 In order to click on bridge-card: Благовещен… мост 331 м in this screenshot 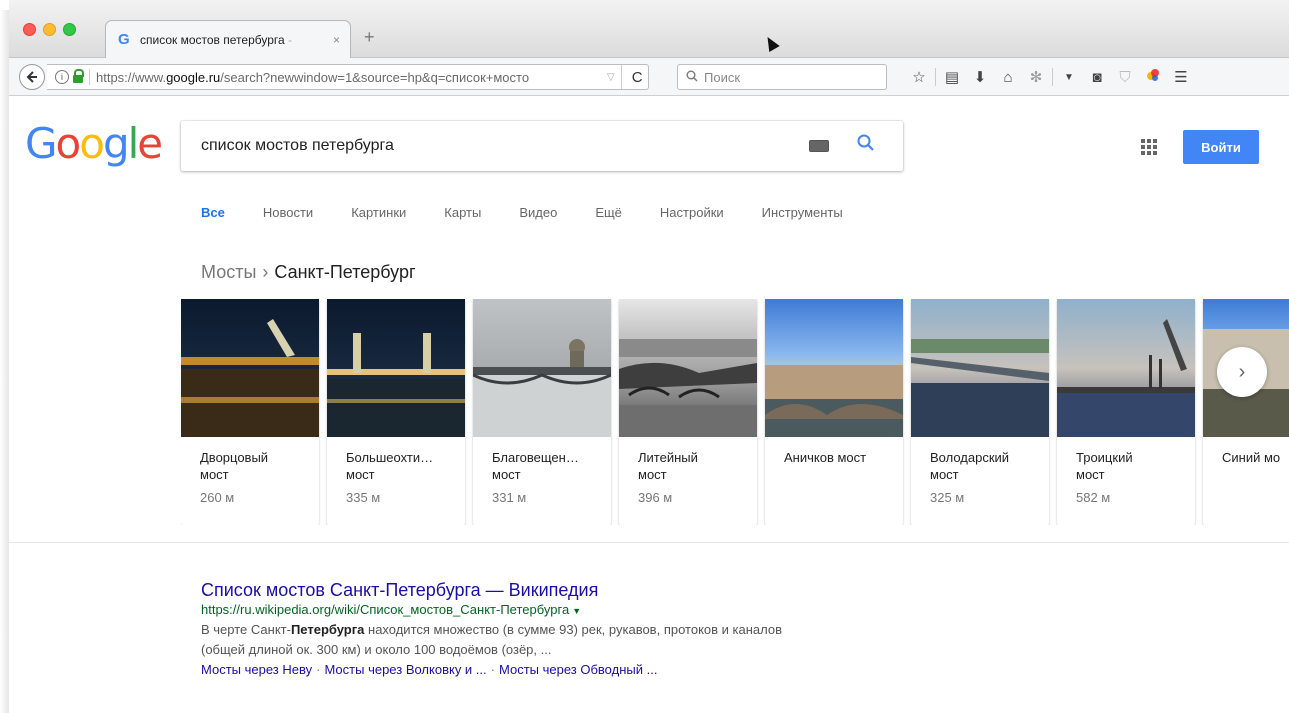, I will do `click(542, 412)`.